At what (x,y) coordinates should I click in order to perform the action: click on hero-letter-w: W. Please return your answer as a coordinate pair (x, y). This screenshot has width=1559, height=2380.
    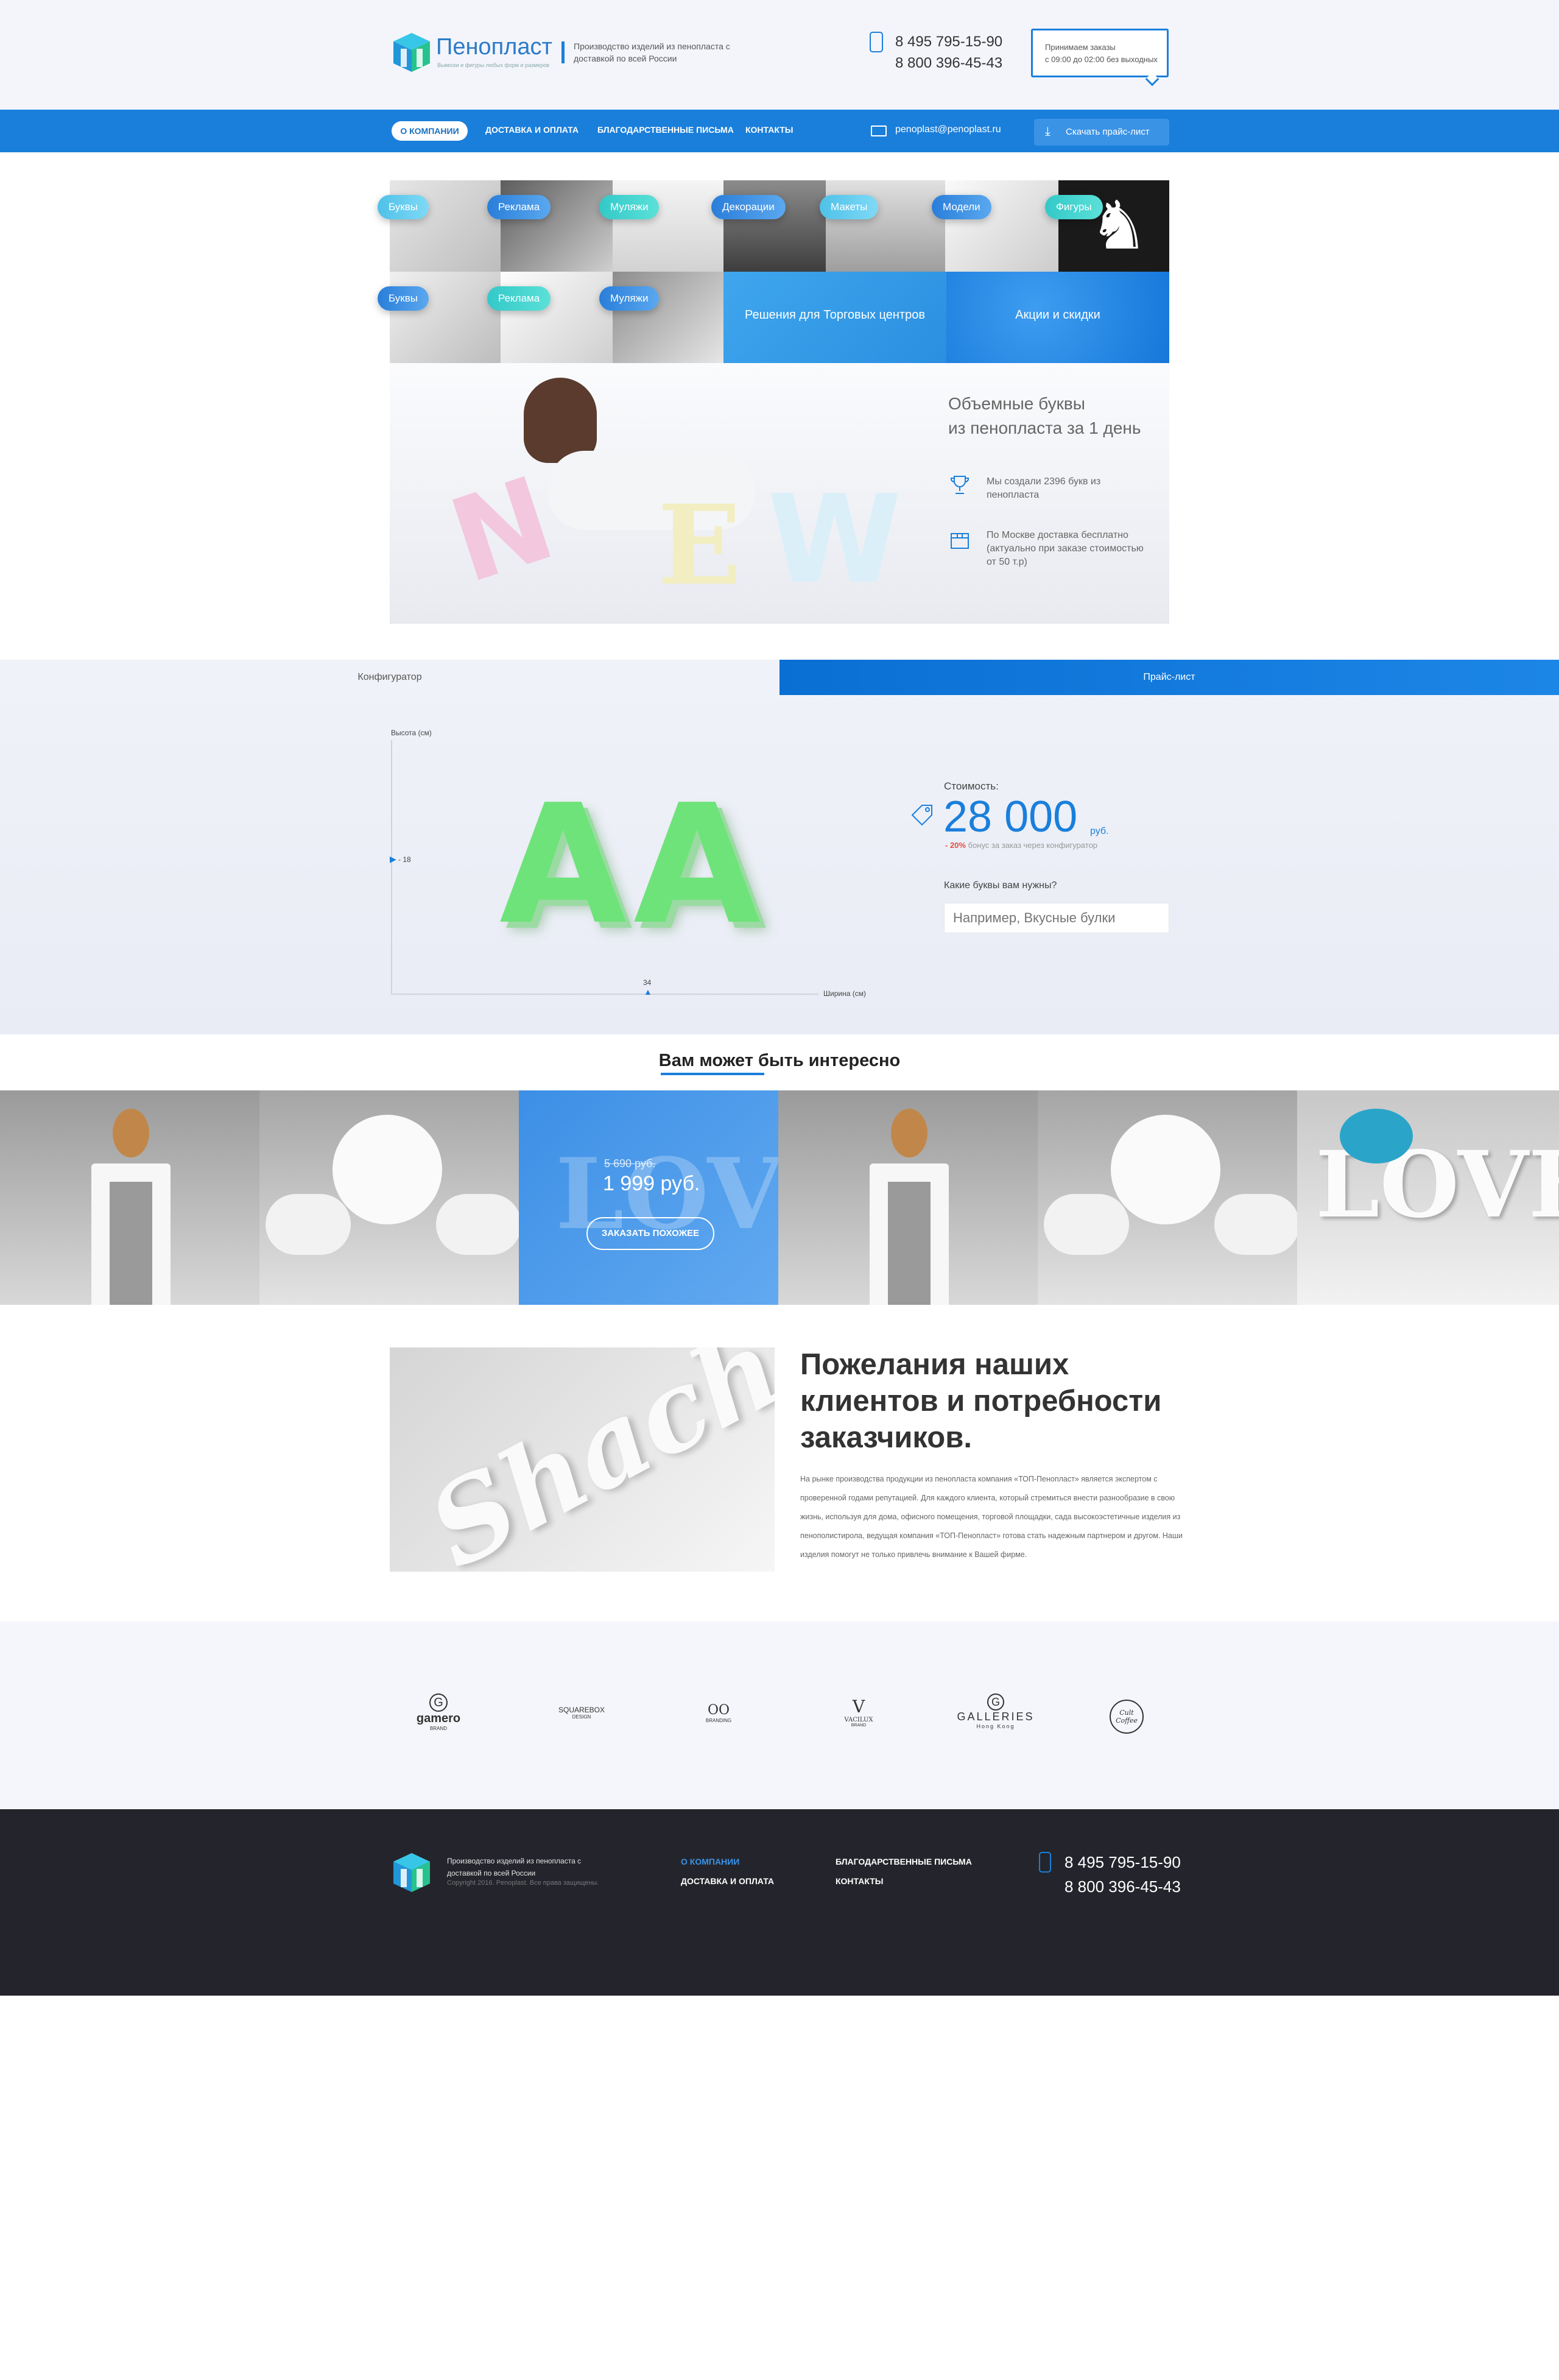
    Looking at the image, I should click on (835, 540).